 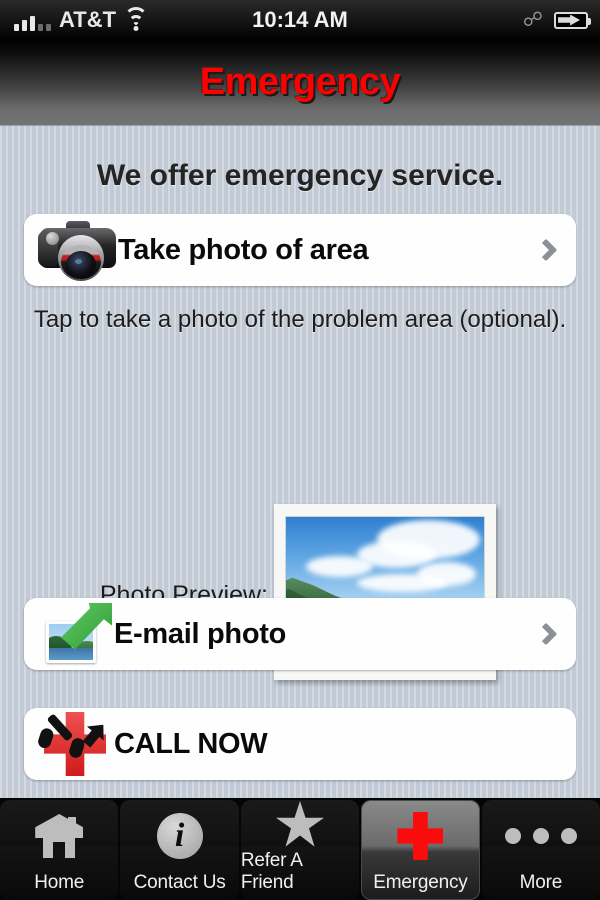 What do you see at coordinates (420, 836) in the screenshot?
I see `red-cross-icon` at bounding box center [420, 836].